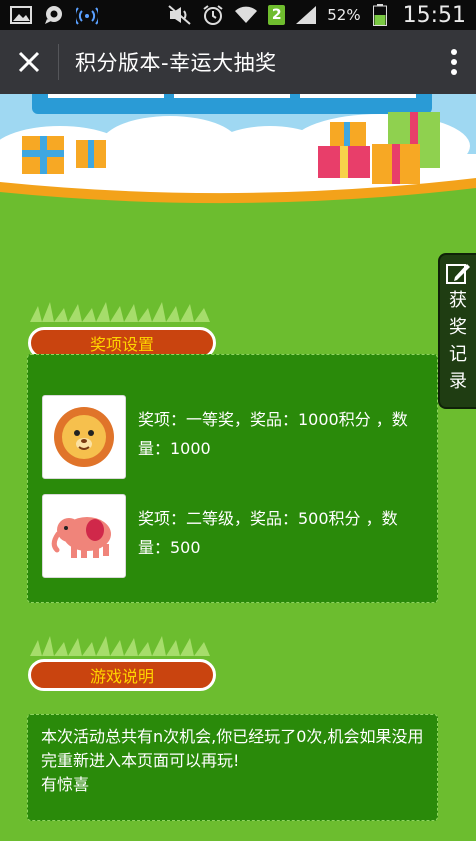 This screenshot has height=841, width=476. I want to click on close-button, so click(29, 62).